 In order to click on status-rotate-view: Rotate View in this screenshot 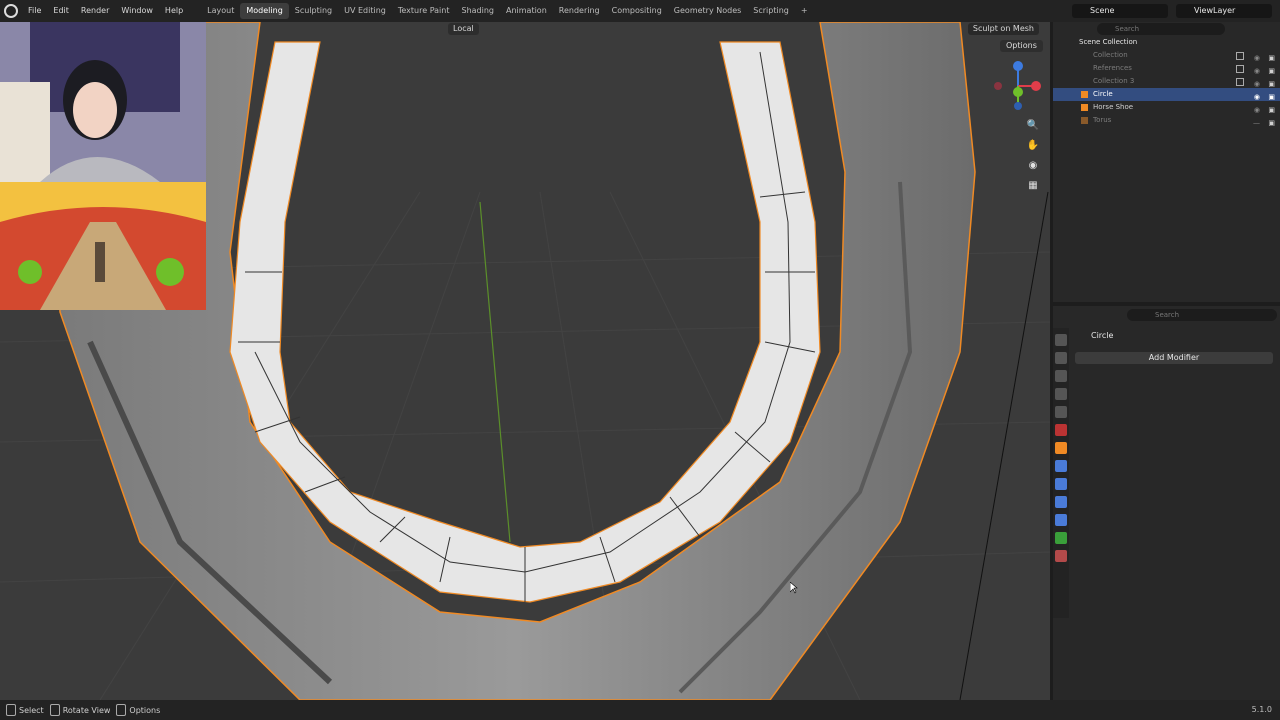, I will do `click(80, 710)`.